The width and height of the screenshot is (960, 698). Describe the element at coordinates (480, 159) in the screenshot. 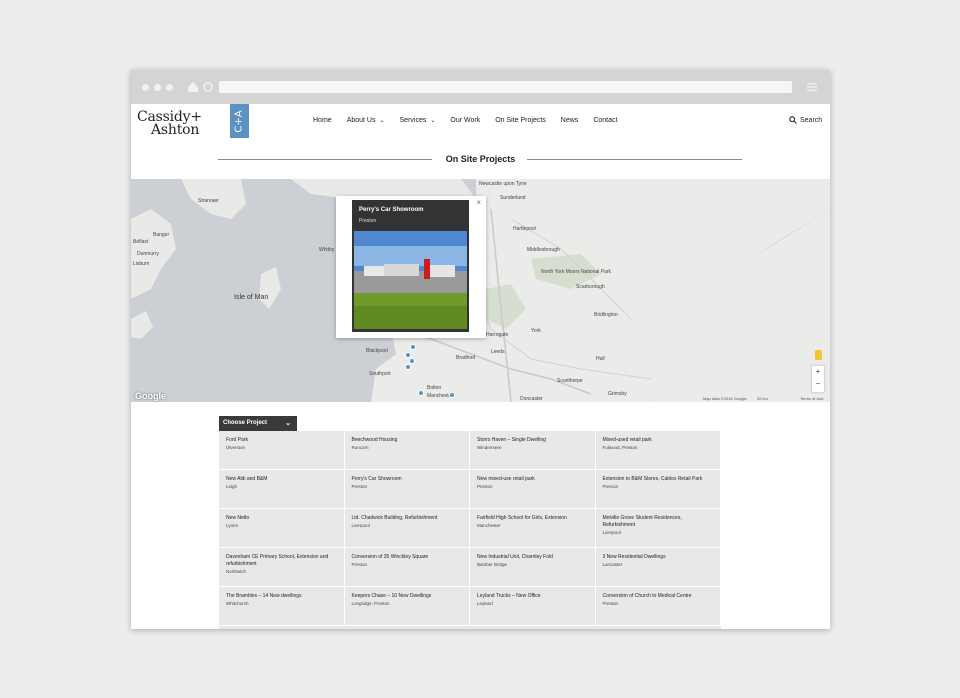

I see `section-title: On Site Projects` at that location.